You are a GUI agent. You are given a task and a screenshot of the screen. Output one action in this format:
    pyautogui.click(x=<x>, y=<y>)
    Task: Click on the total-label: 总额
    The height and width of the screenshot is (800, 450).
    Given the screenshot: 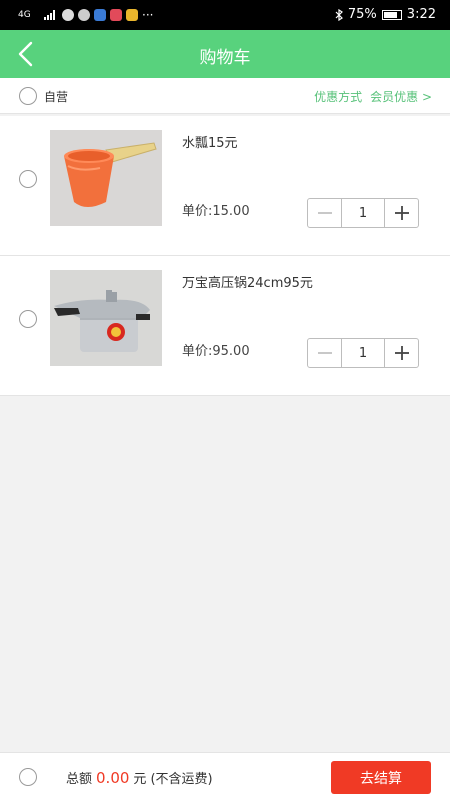 What is the action you would take?
    pyautogui.click(x=79, y=779)
    